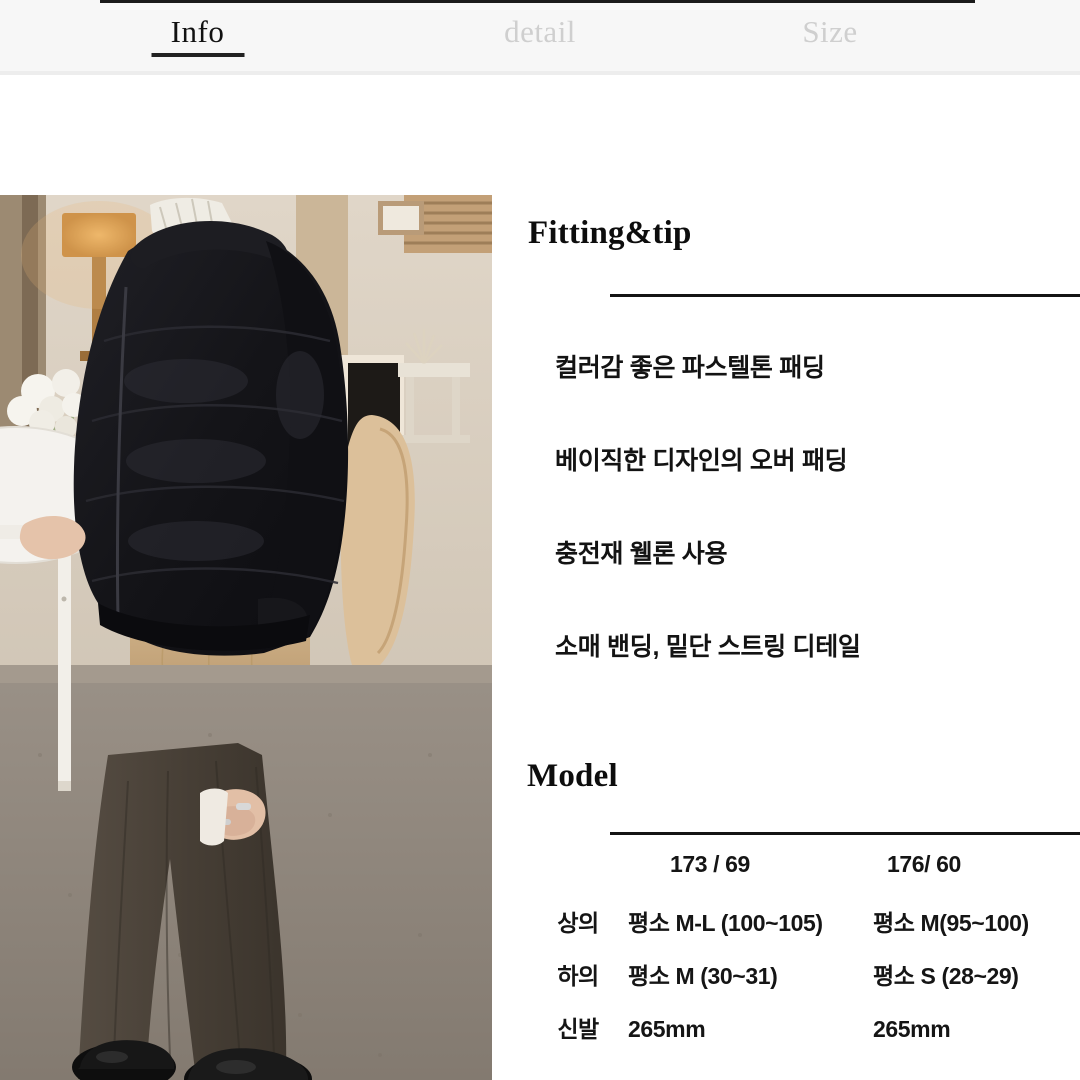 The image size is (1080, 1080). I want to click on model-row-value-a: 평소 M (30~31), so click(703, 976).